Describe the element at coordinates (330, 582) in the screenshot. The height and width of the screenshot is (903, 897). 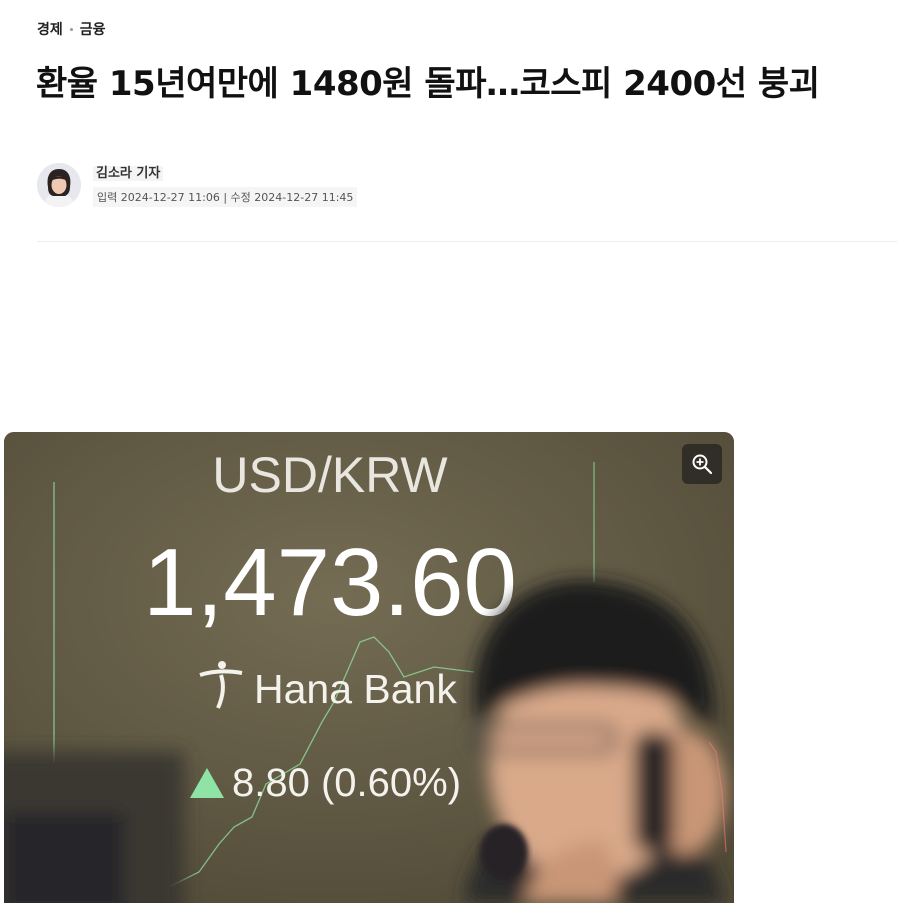
I see `board-exchange-rate: 1,473.60` at that location.